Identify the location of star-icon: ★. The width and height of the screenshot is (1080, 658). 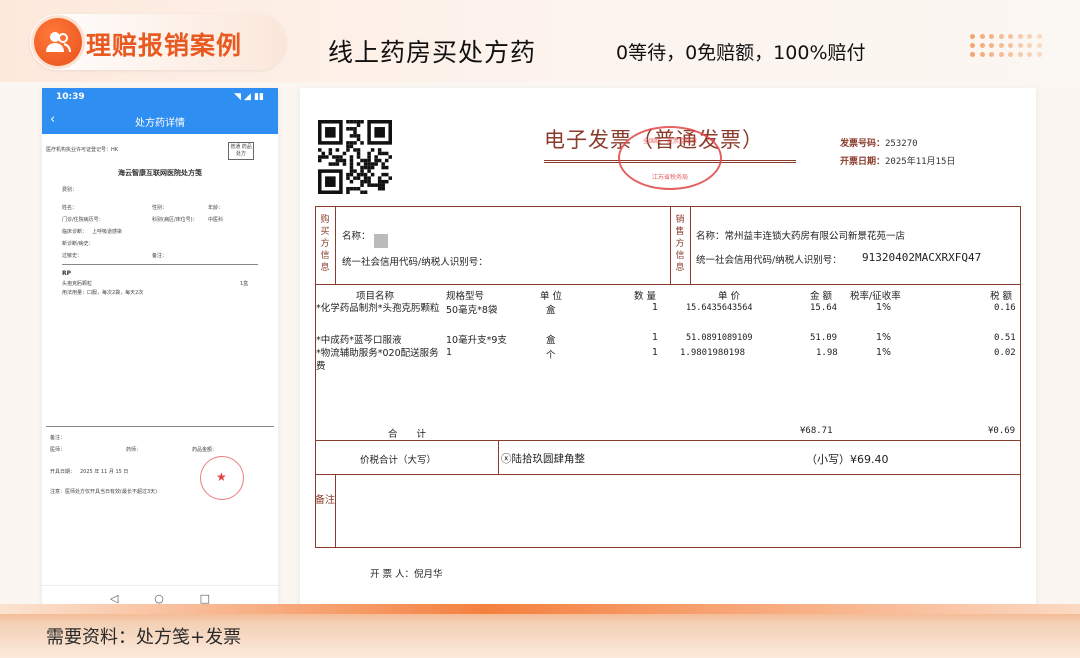
(221, 477).